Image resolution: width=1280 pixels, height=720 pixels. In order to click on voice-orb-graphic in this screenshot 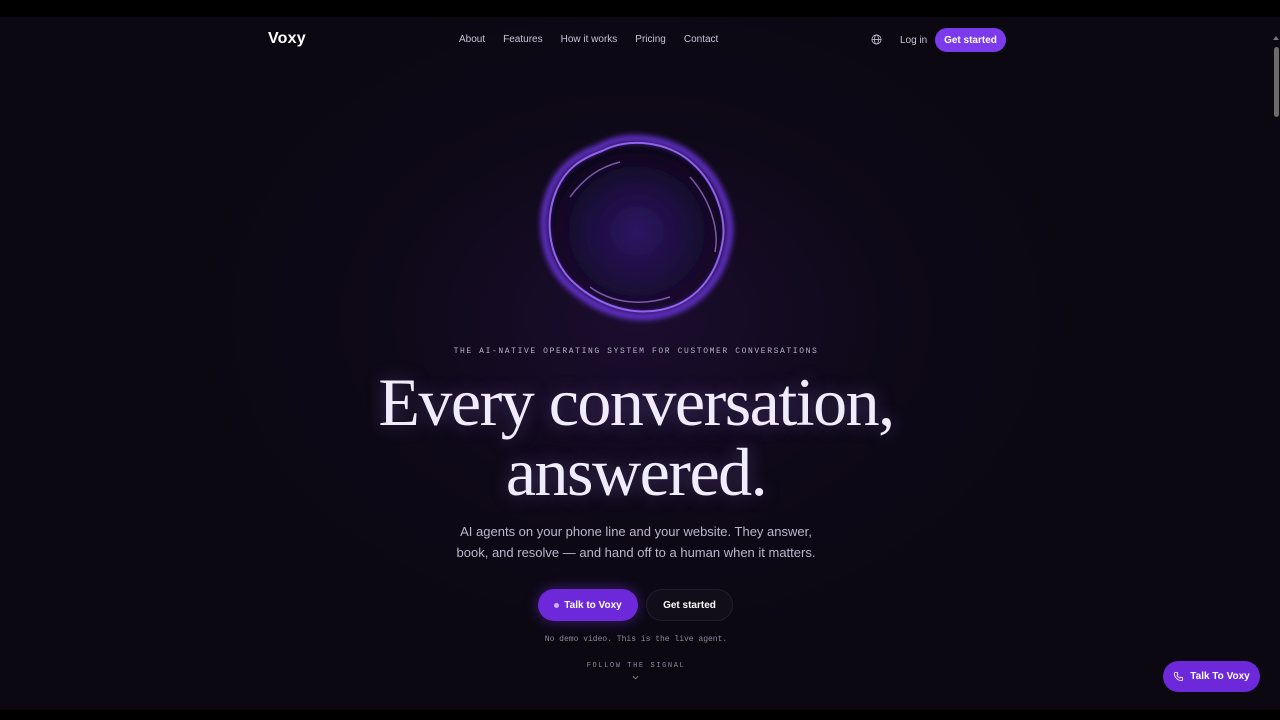, I will do `click(636, 227)`.